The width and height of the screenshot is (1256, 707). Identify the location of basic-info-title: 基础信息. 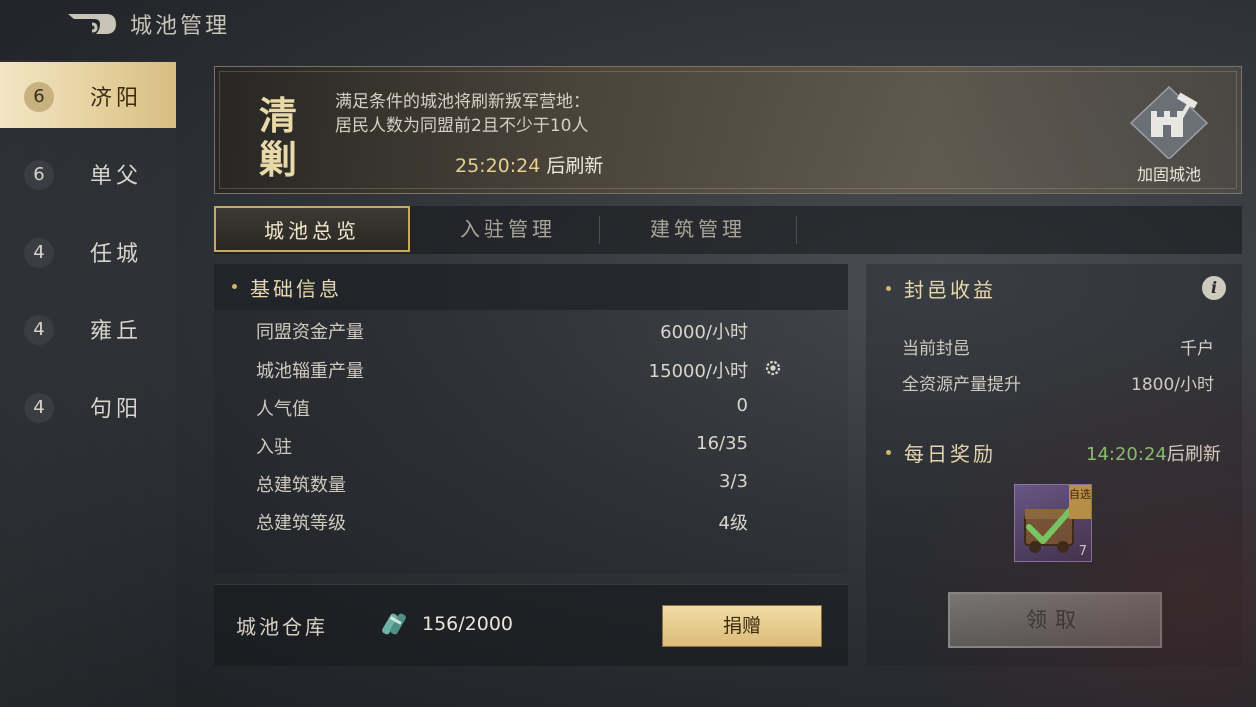
(296, 289).